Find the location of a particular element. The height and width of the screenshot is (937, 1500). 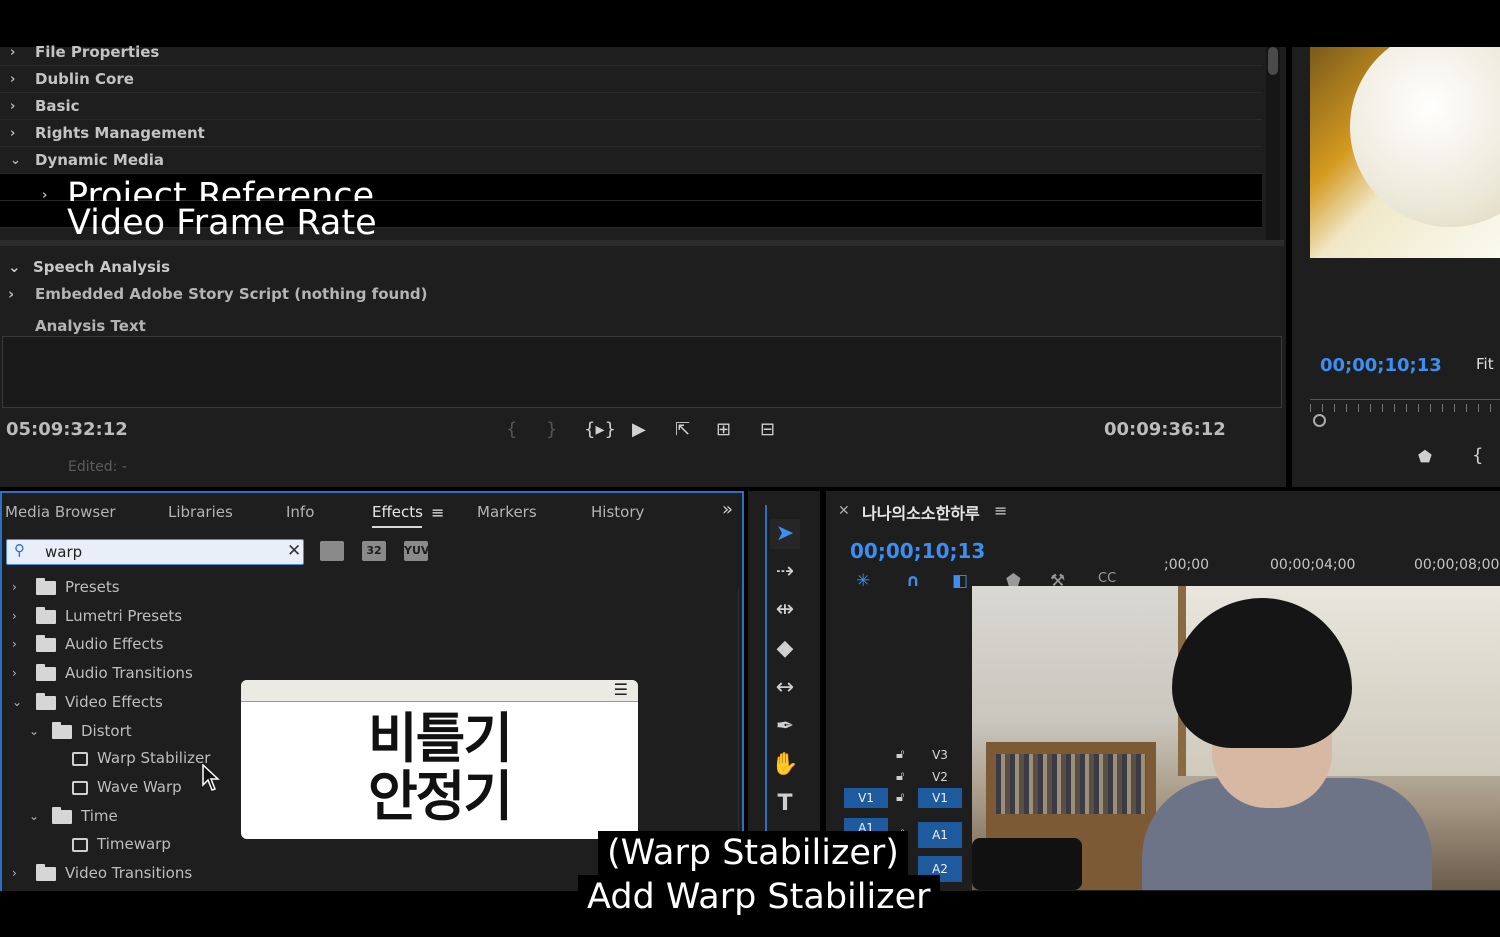

track-label: A1 is located at coordinates (940, 835).